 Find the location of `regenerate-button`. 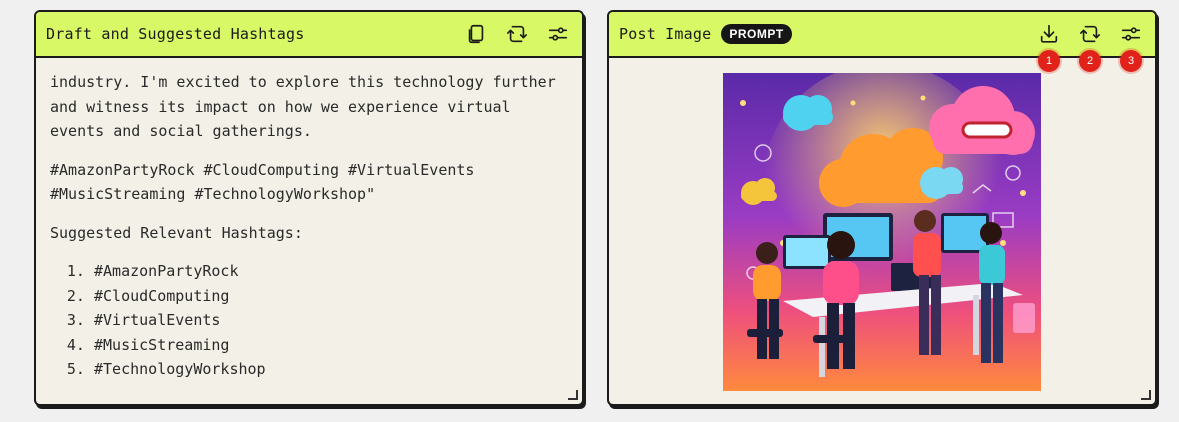

regenerate-button is located at coordinates (517, 34).